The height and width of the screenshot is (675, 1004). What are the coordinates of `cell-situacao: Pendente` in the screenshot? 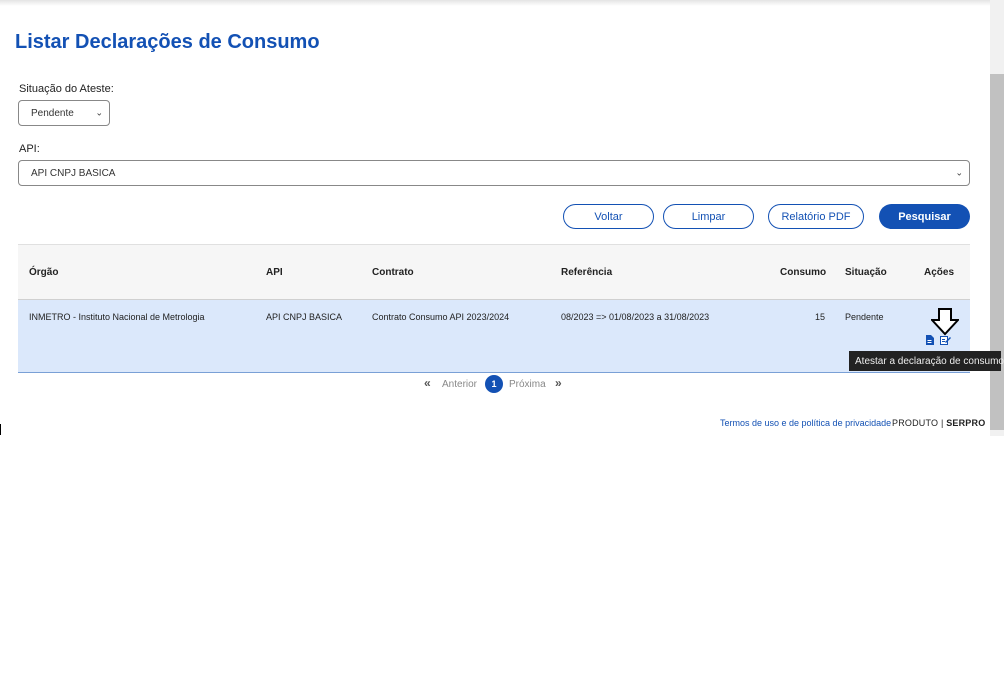 It's located at (864, 317).